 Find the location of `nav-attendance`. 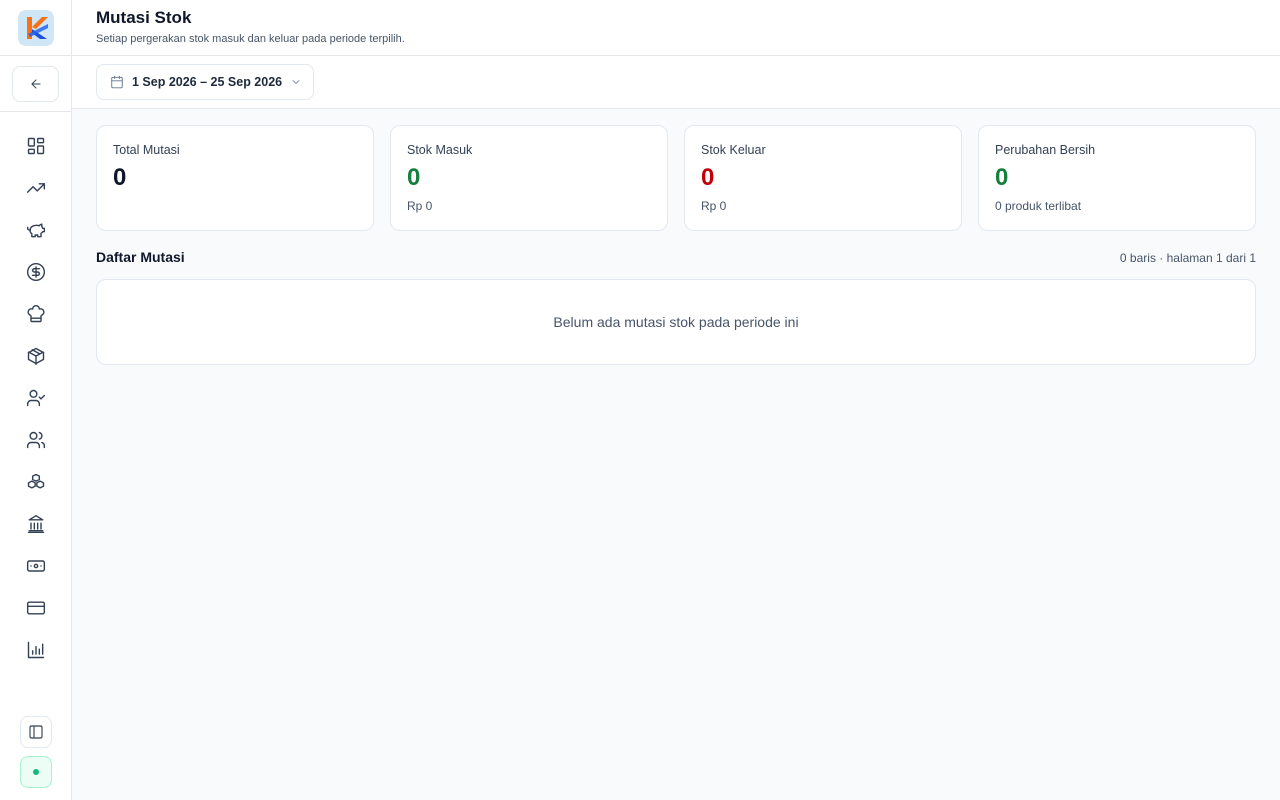

nav-attendance is located at coordinates (36, 398).